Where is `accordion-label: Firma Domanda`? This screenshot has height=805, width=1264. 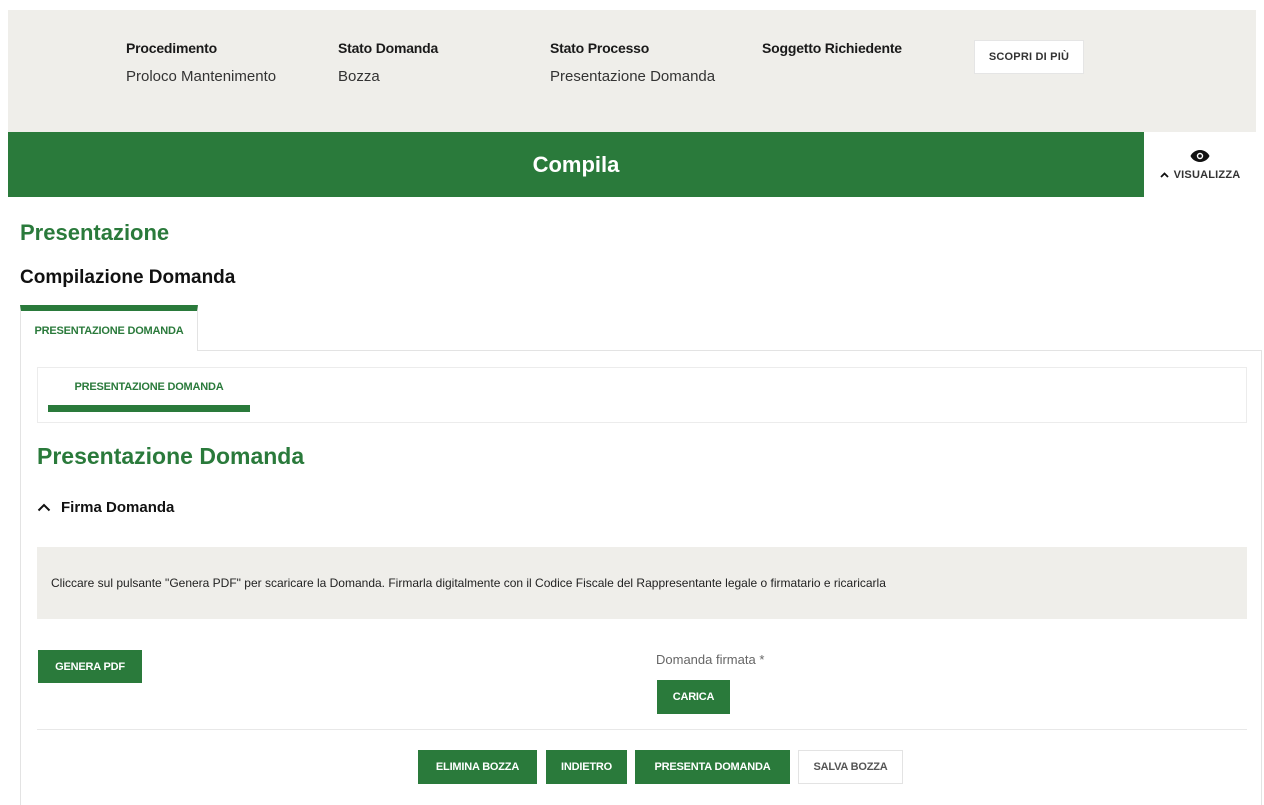
accordion-label: Firma Domanda is located at coordinates (118, 507).